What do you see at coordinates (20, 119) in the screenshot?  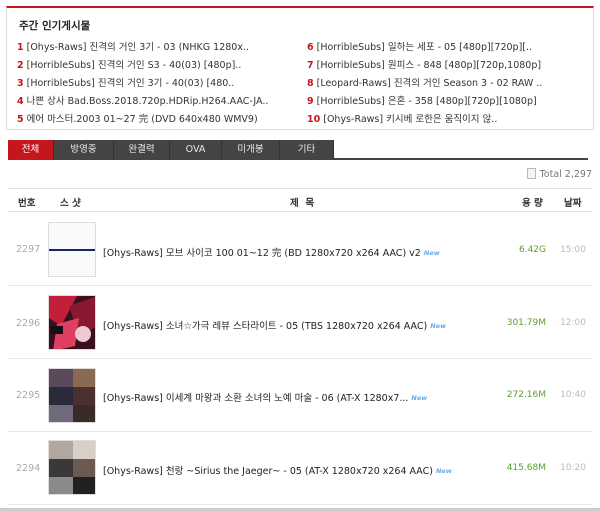 I see `popular-rank: 5` at bounding box center [20, 119].